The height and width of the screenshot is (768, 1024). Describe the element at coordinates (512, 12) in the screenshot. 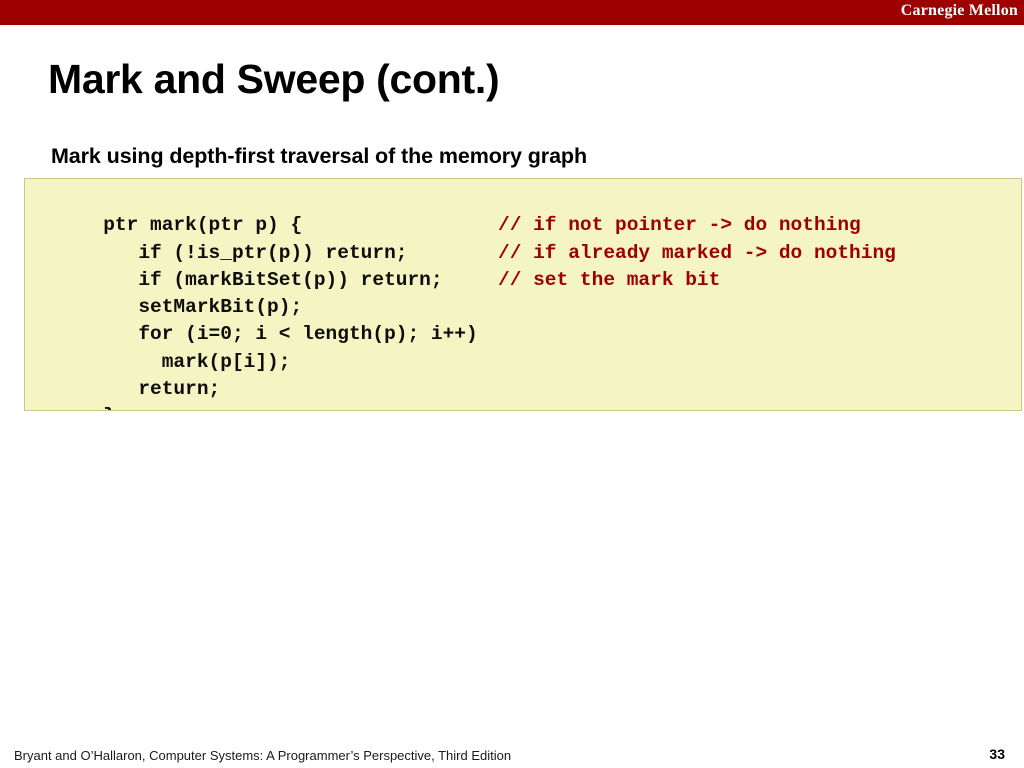

I see `top-banner: Carnegie Mellon` at that location.